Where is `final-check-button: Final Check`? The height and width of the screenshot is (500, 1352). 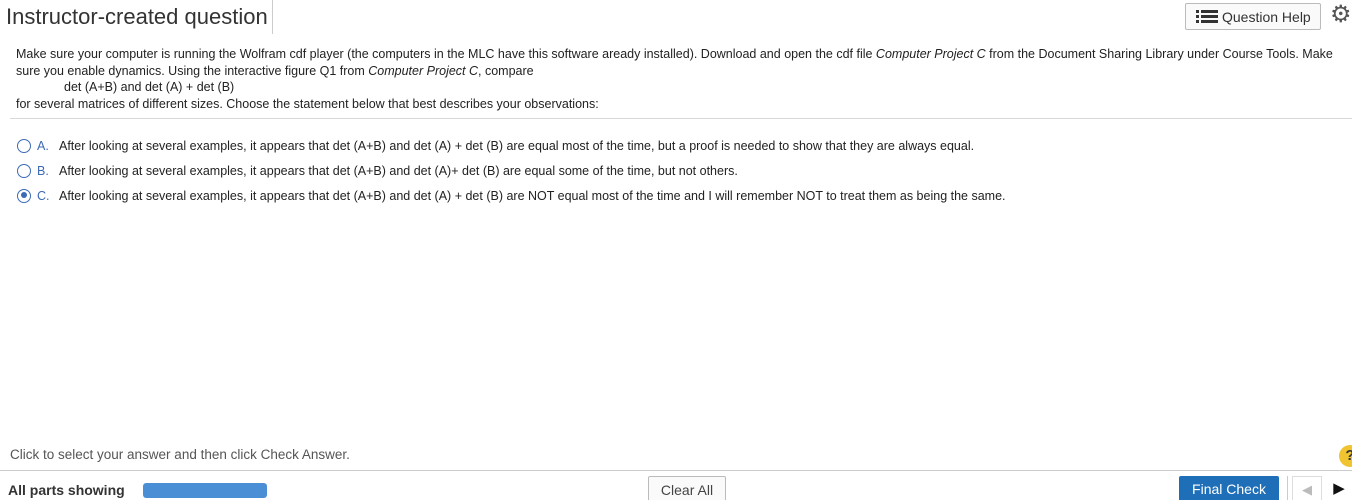 final-check-button: Final Check is located at coordinates (1229, 488).